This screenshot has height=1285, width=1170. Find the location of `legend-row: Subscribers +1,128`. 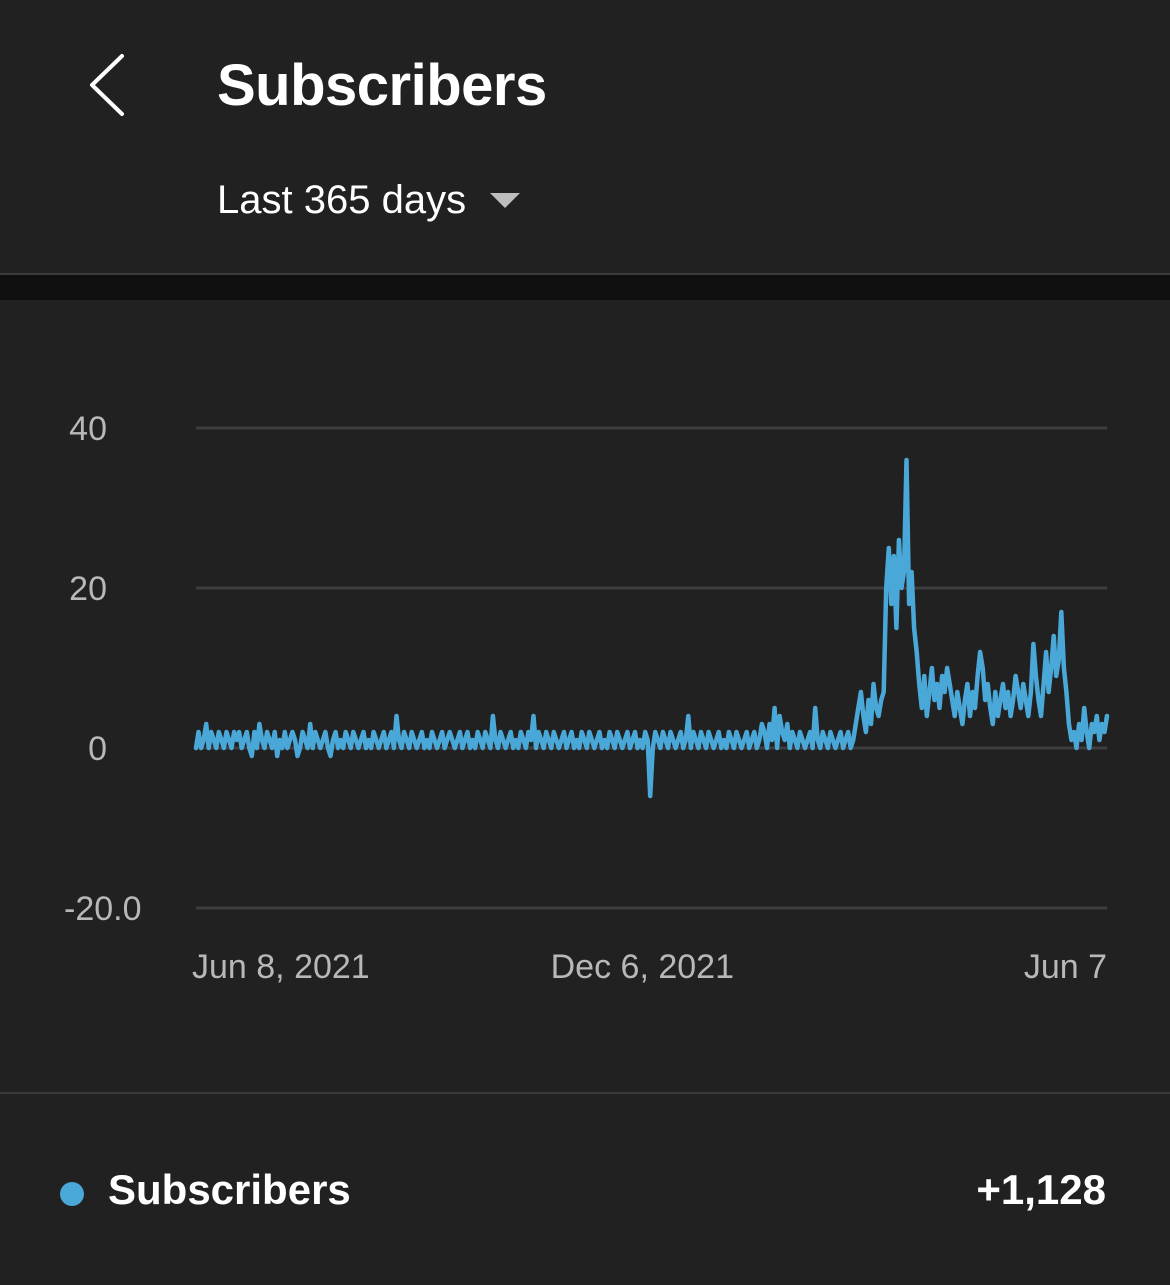

legend-row: Subscribers +1,128 is located at coordinates (585, 1189).